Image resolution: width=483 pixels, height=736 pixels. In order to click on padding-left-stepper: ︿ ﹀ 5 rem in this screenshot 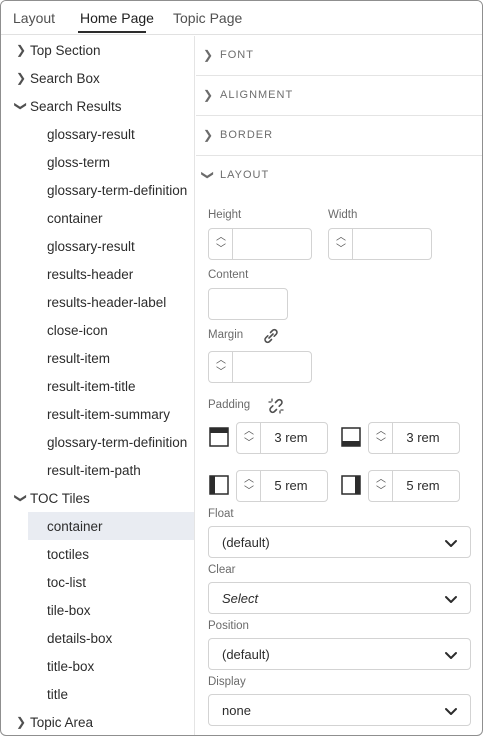, I will do `click(282, 486)`.